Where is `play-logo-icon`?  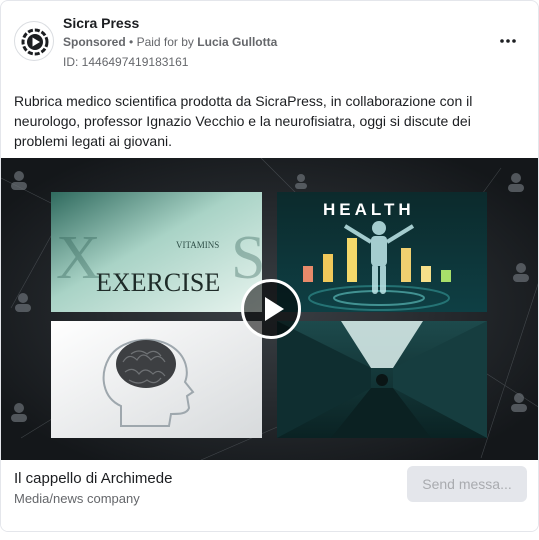 play-logo-icon is located at coordinates (35, 42).